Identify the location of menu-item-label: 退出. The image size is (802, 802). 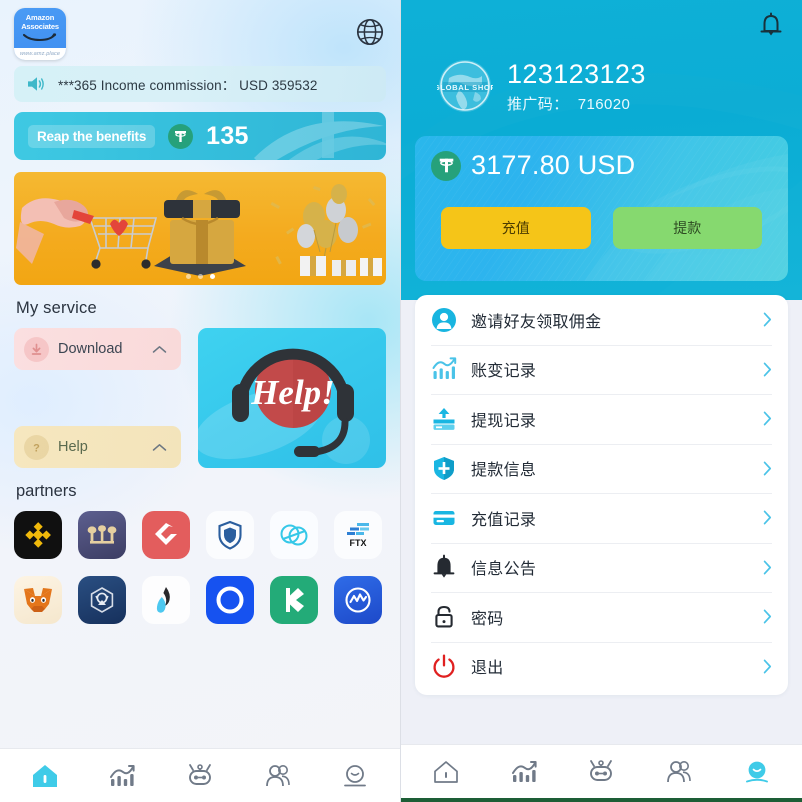
(487, 669).